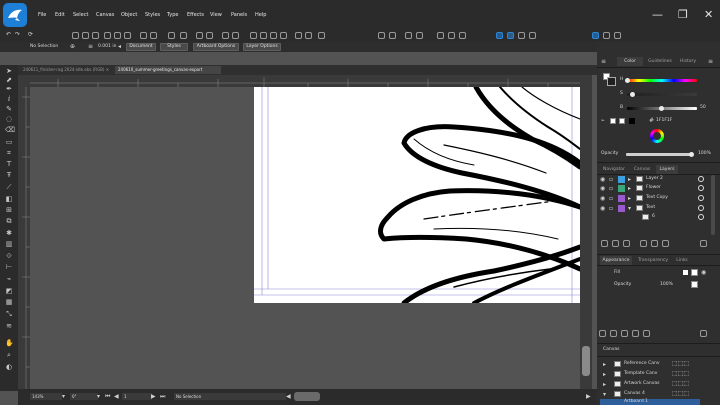  What do you see at coordinates (321, 35) in the screenshot?
I see `hide-icon` at bounding box center [321, 35].